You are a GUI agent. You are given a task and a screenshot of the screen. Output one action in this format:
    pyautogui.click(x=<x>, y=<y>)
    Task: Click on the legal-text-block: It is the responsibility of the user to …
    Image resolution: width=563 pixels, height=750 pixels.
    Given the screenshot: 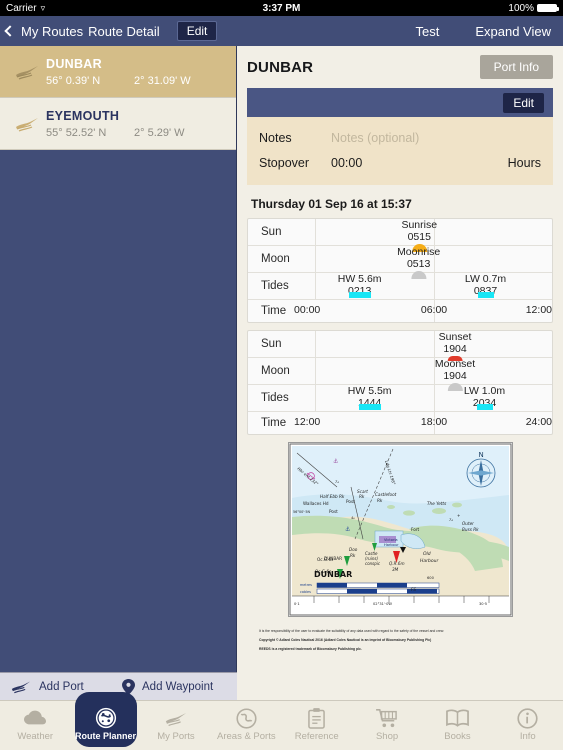 What is the action you would take?
    pyautogui.click(x=400, y=640)
    